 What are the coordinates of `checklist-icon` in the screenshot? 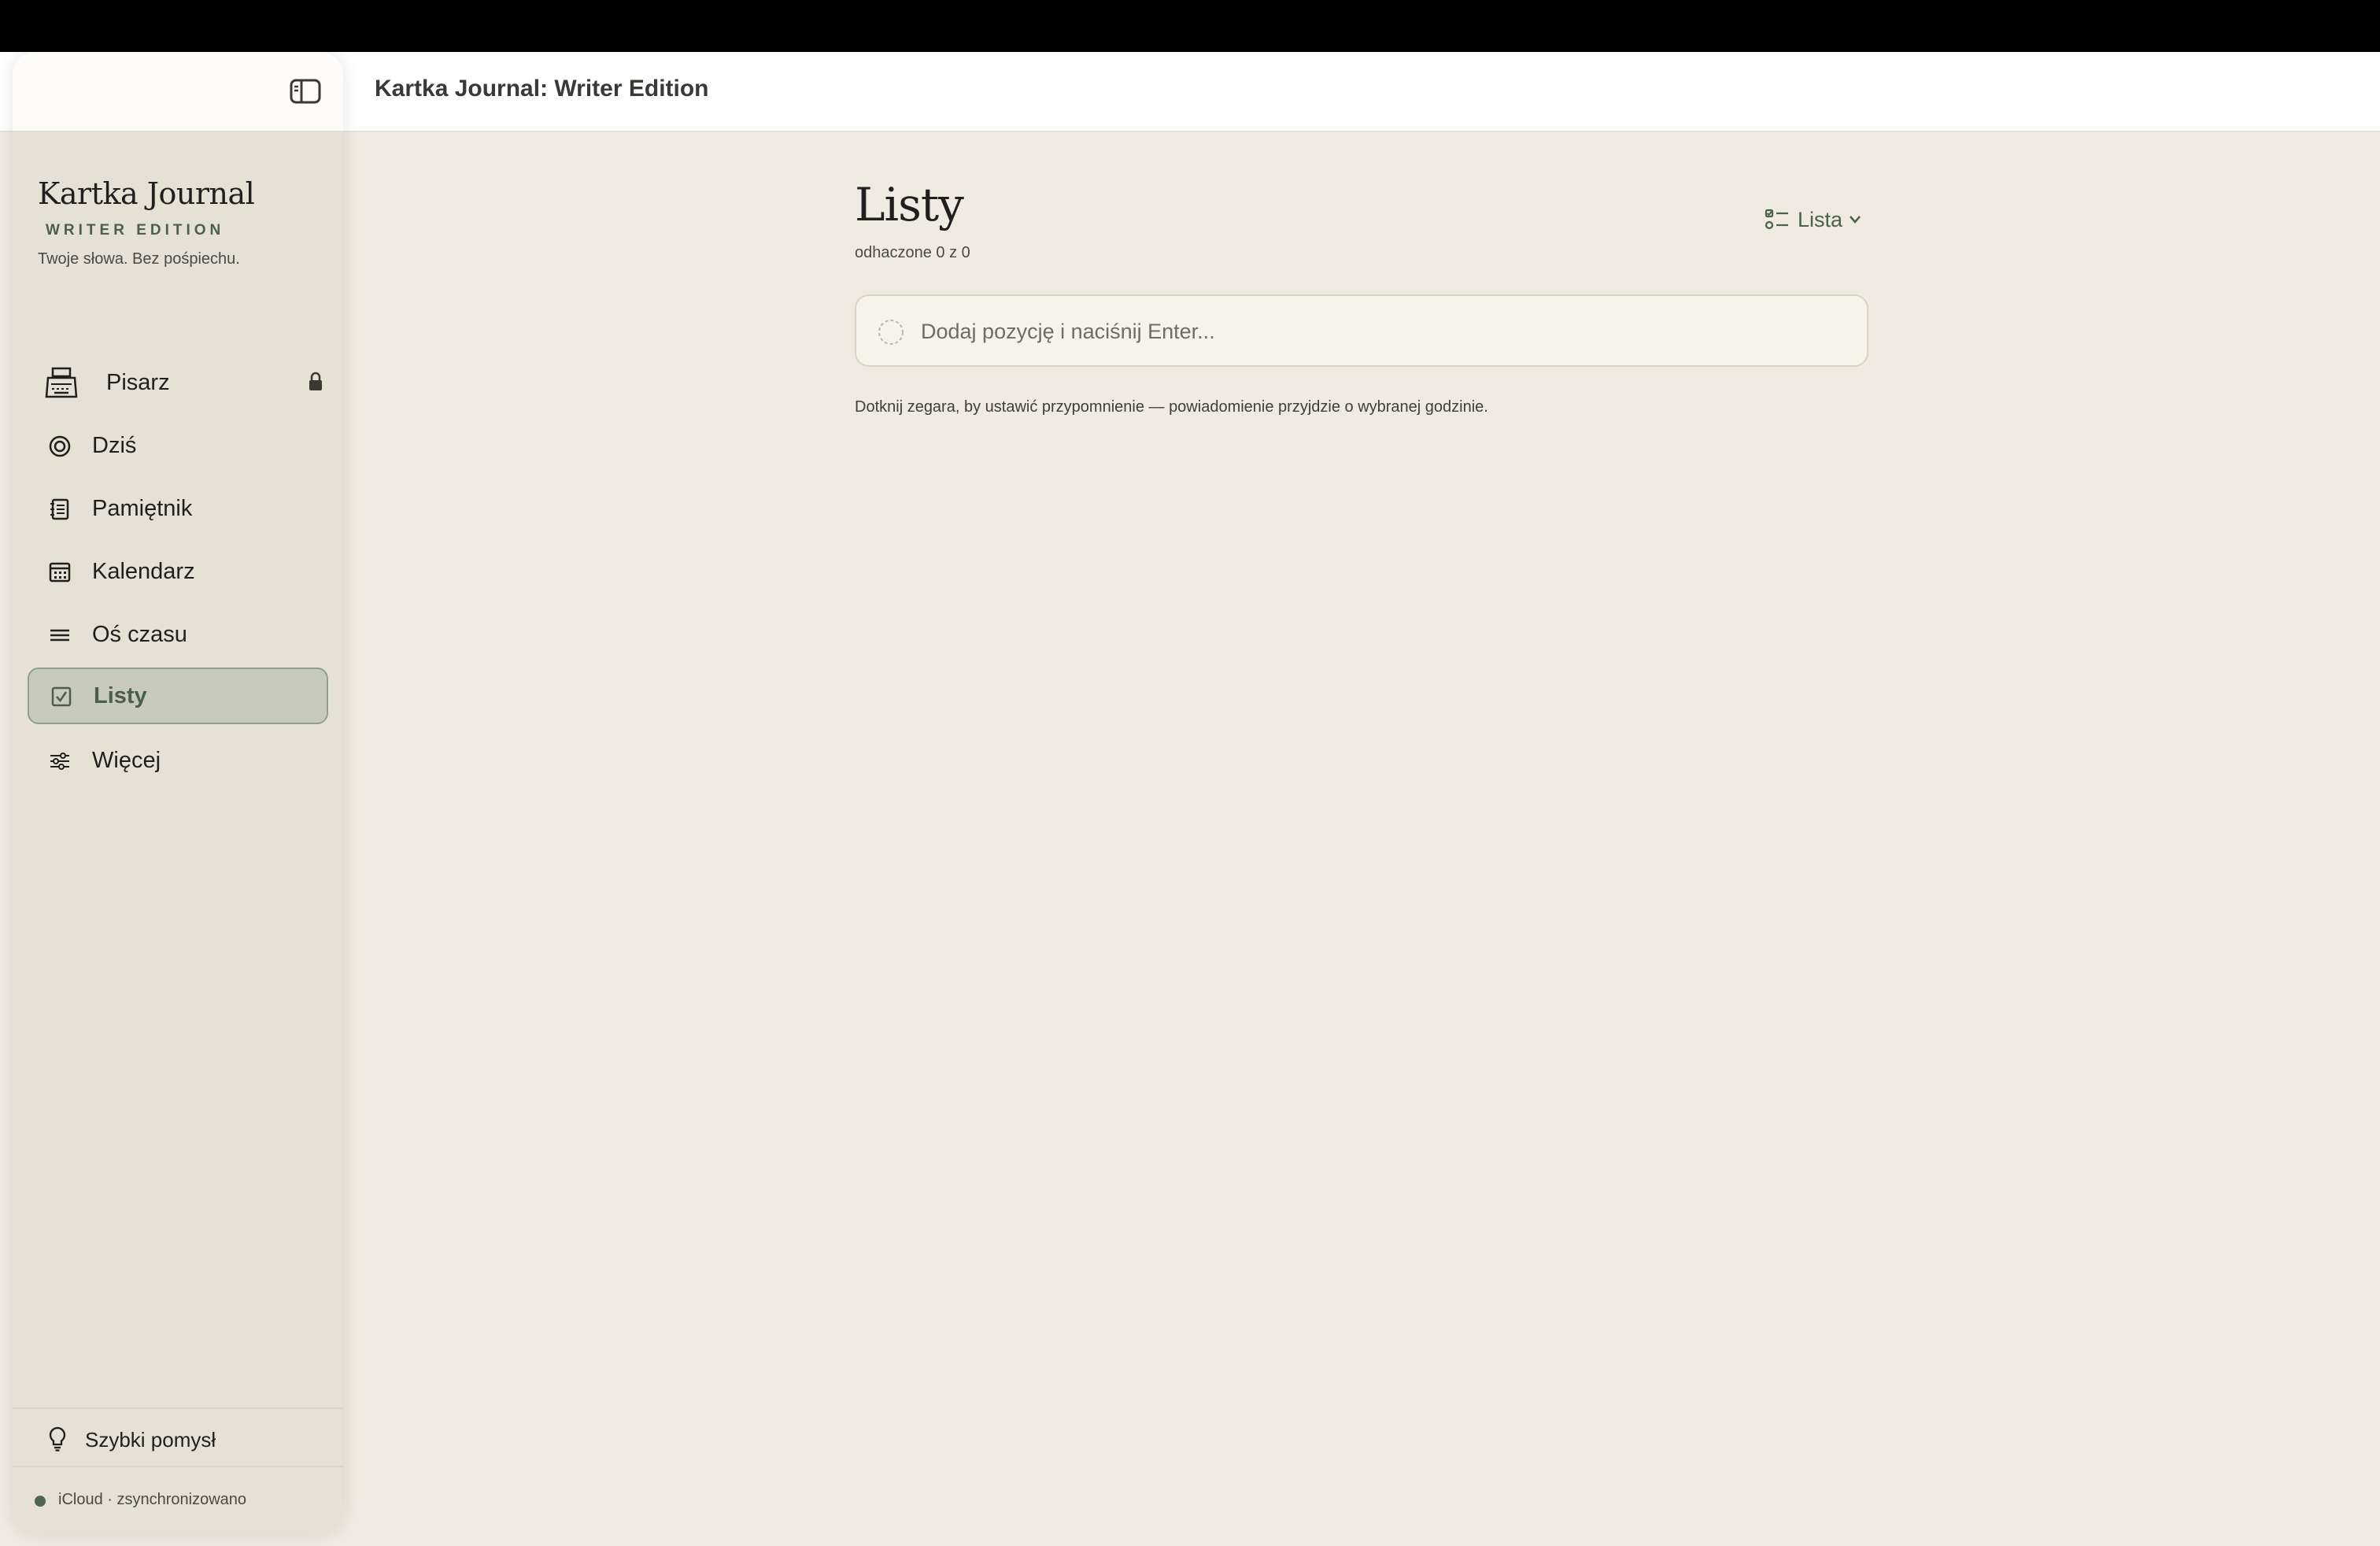 It's located at (62, 696).